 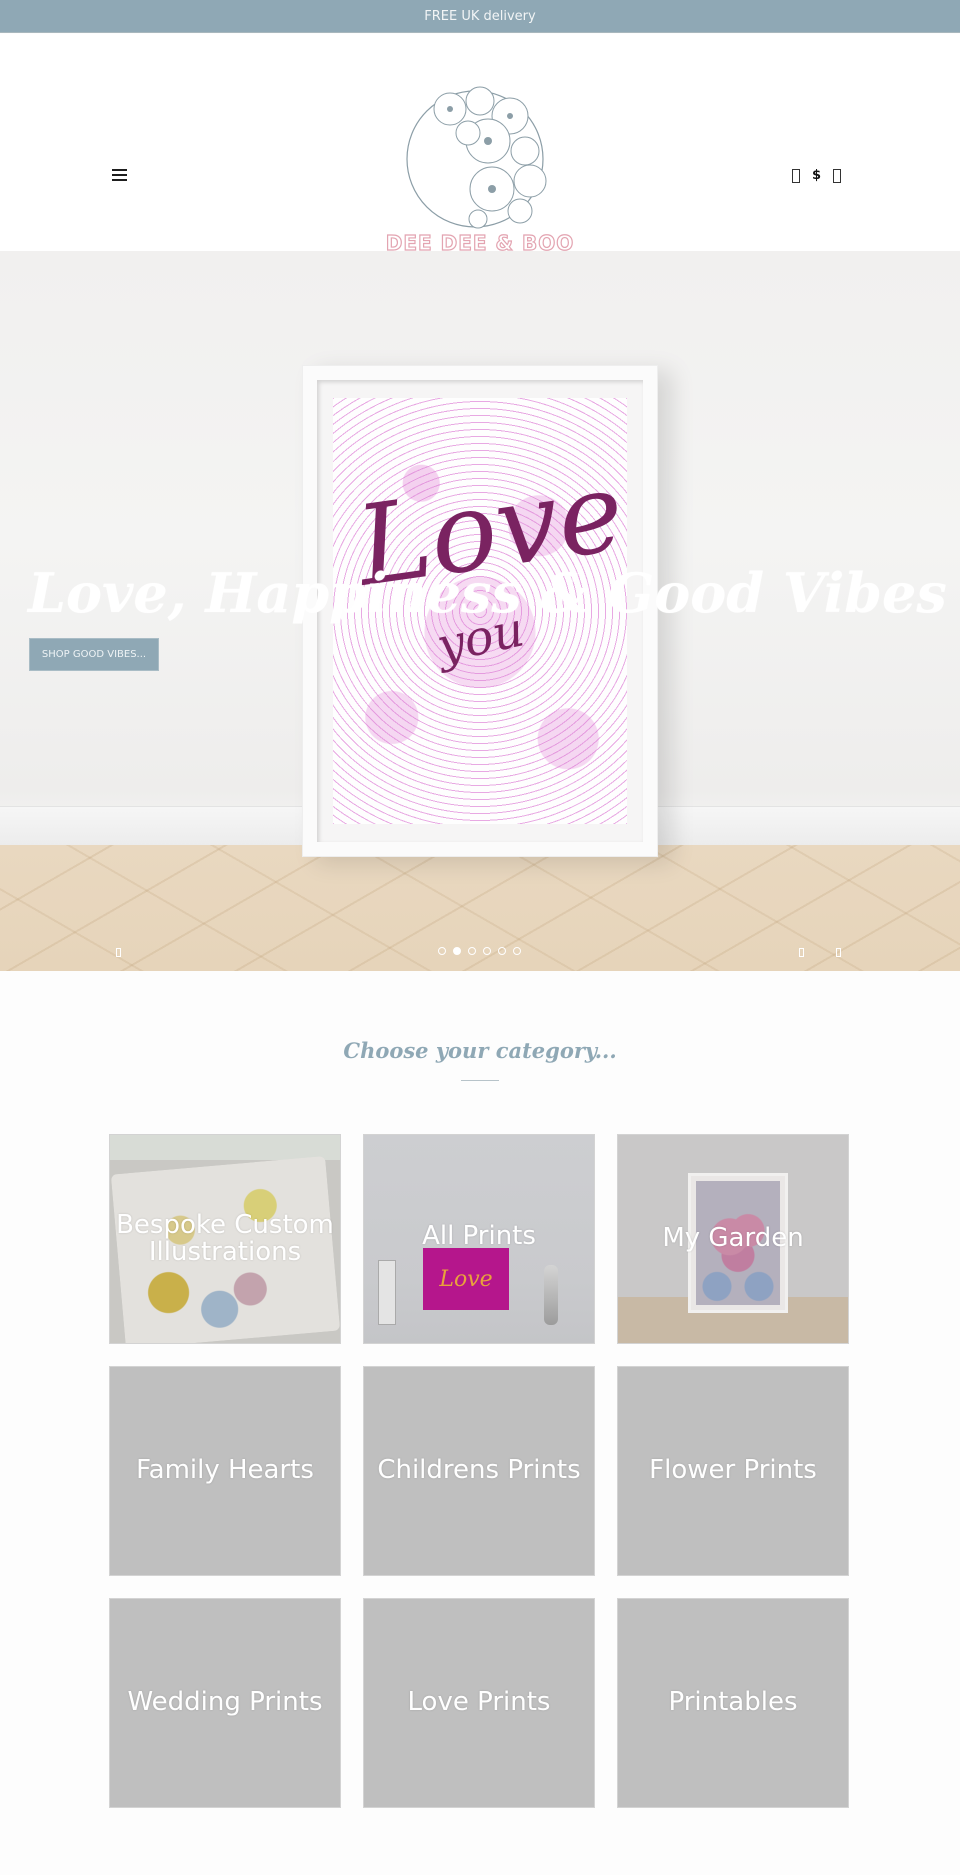 I want to click on category-label: Flower Prints, so click(x=733, y=1470).